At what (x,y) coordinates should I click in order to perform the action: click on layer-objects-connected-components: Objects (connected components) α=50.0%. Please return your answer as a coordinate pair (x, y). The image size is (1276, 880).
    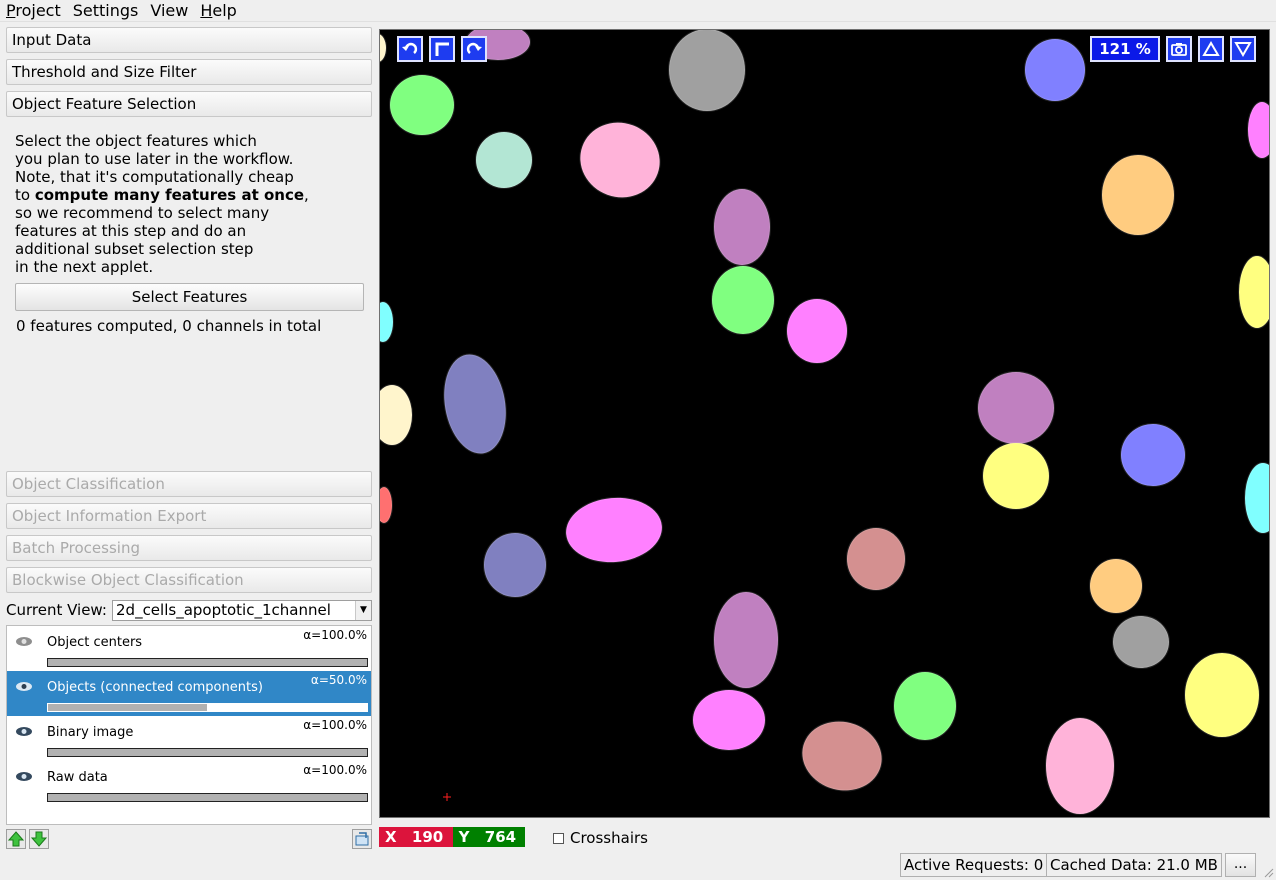
    Looking at the image, I should click on (189, 693).